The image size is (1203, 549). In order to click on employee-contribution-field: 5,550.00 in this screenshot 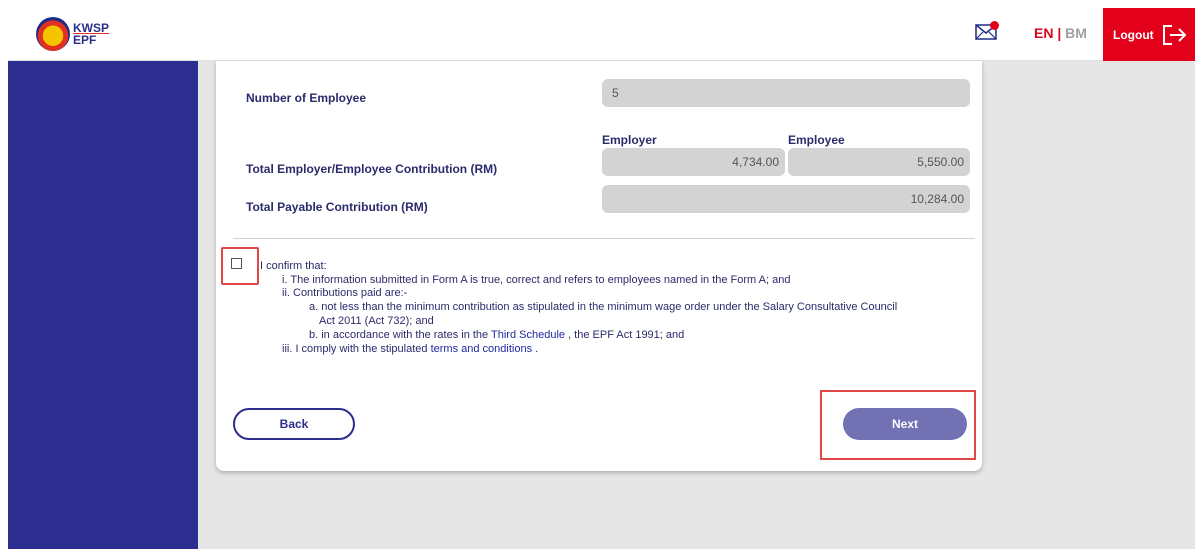, I will do `click(879, 162)`.